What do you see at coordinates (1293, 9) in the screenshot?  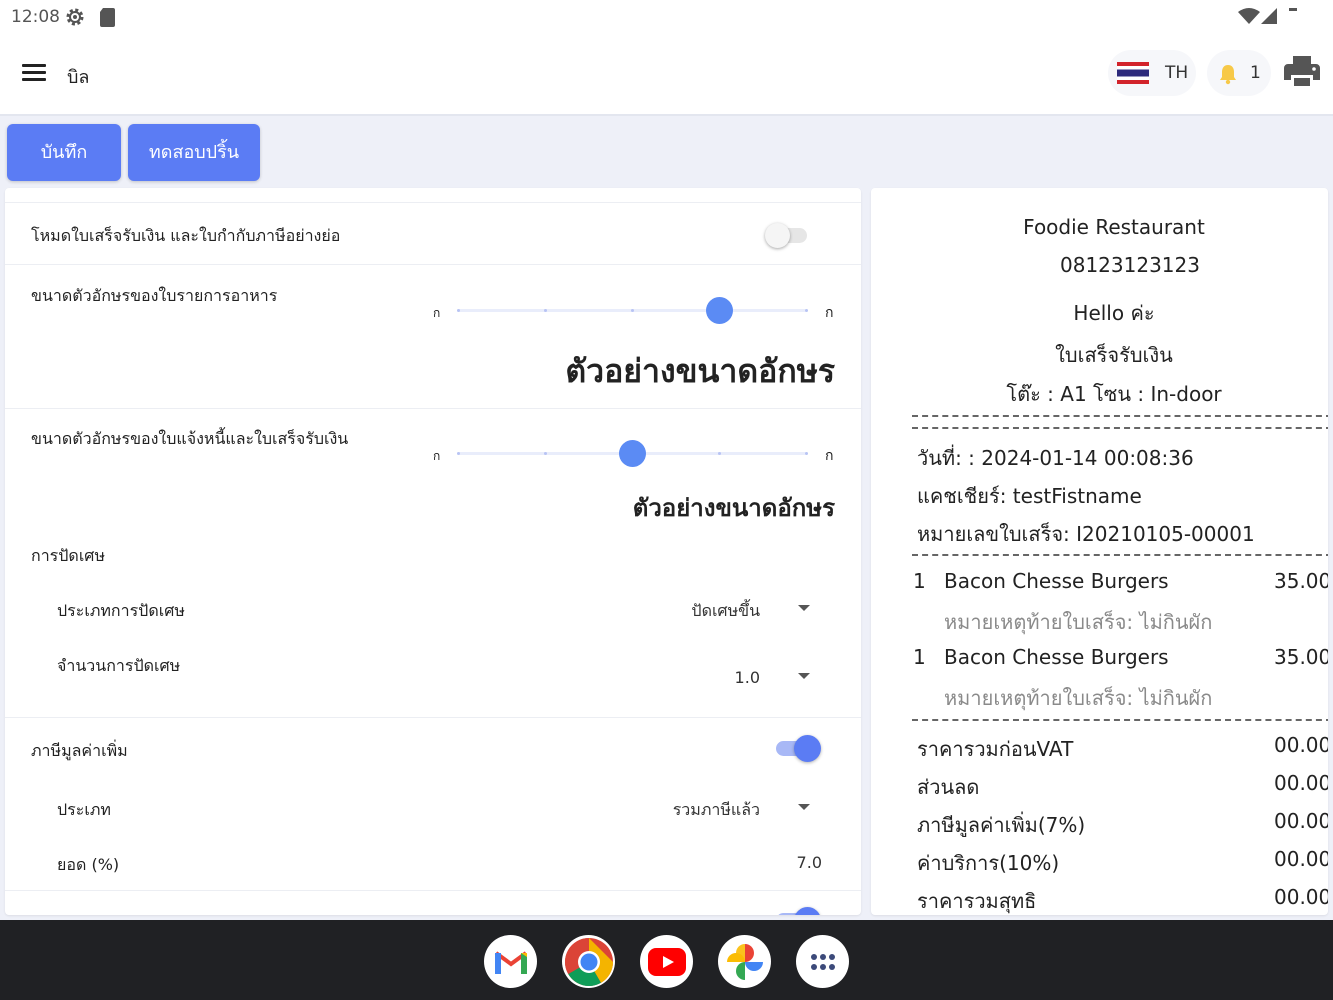 I see `battery-icon` at bounding box center [1293, 9].